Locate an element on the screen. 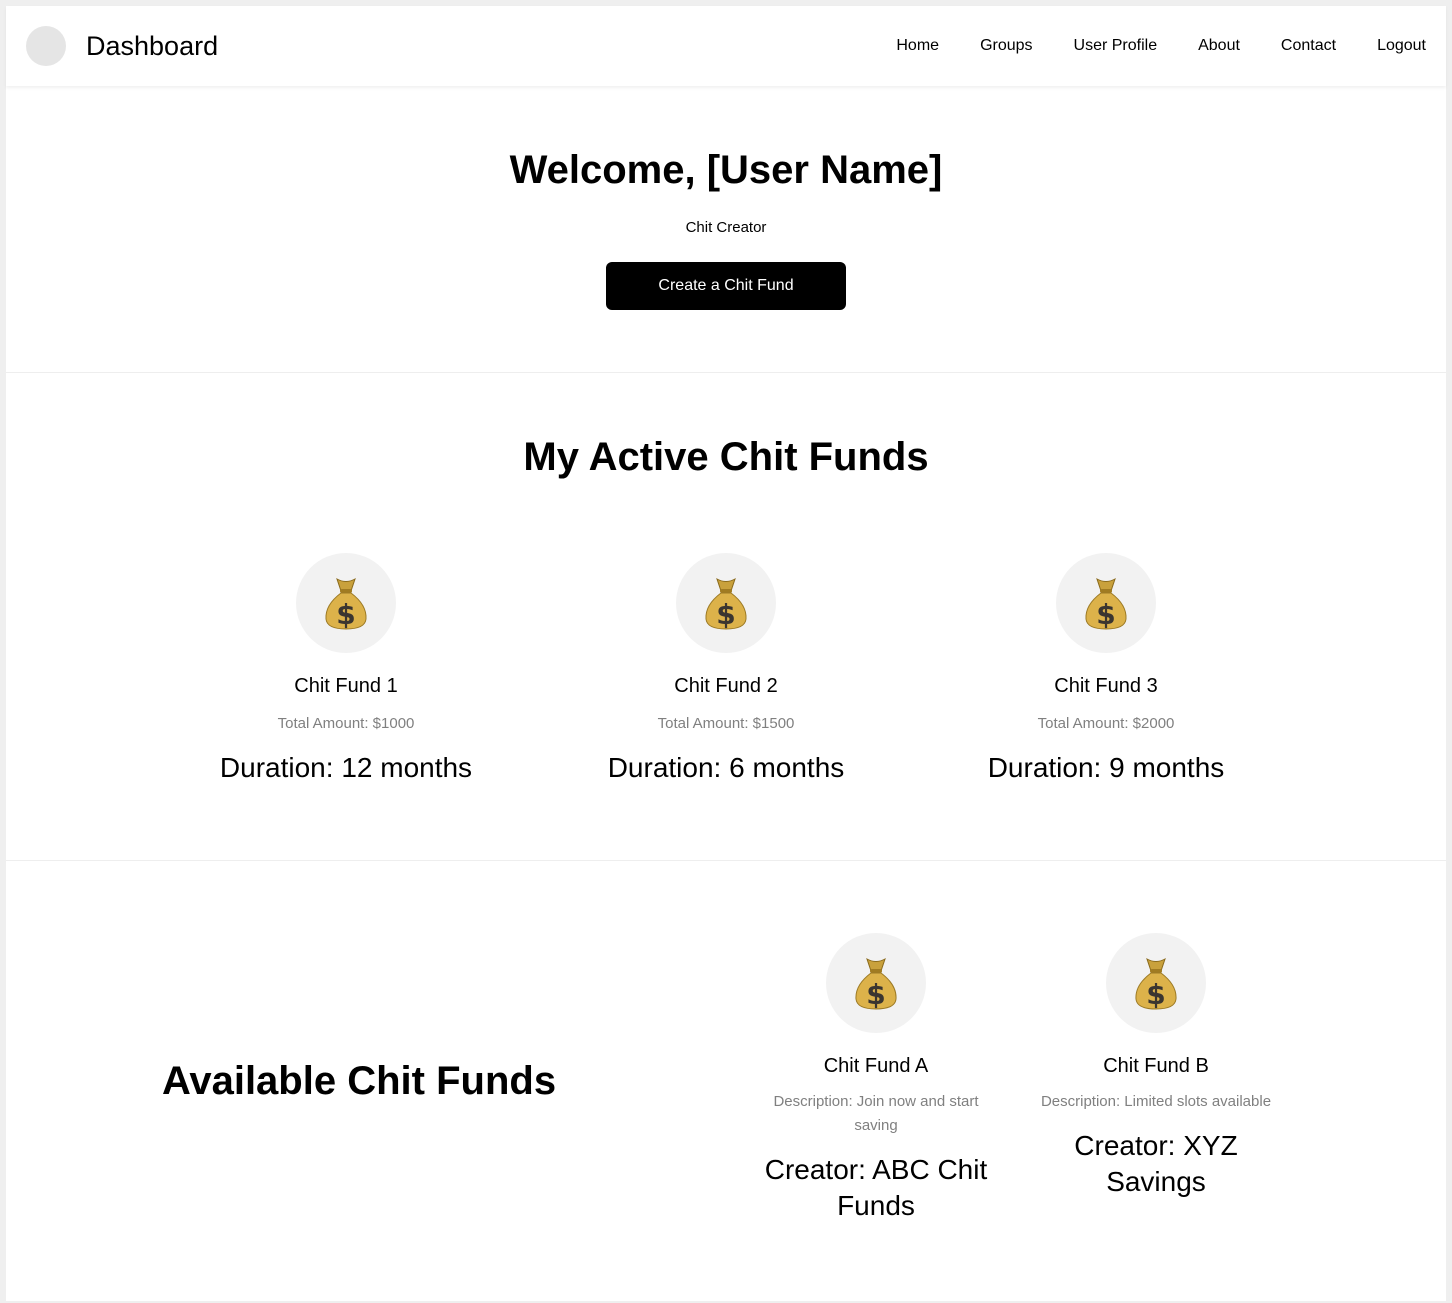 The width and height of the screenshot is (1452, 1303). fund-duration: Duration: 6 months is located at coordinates (726, 767).